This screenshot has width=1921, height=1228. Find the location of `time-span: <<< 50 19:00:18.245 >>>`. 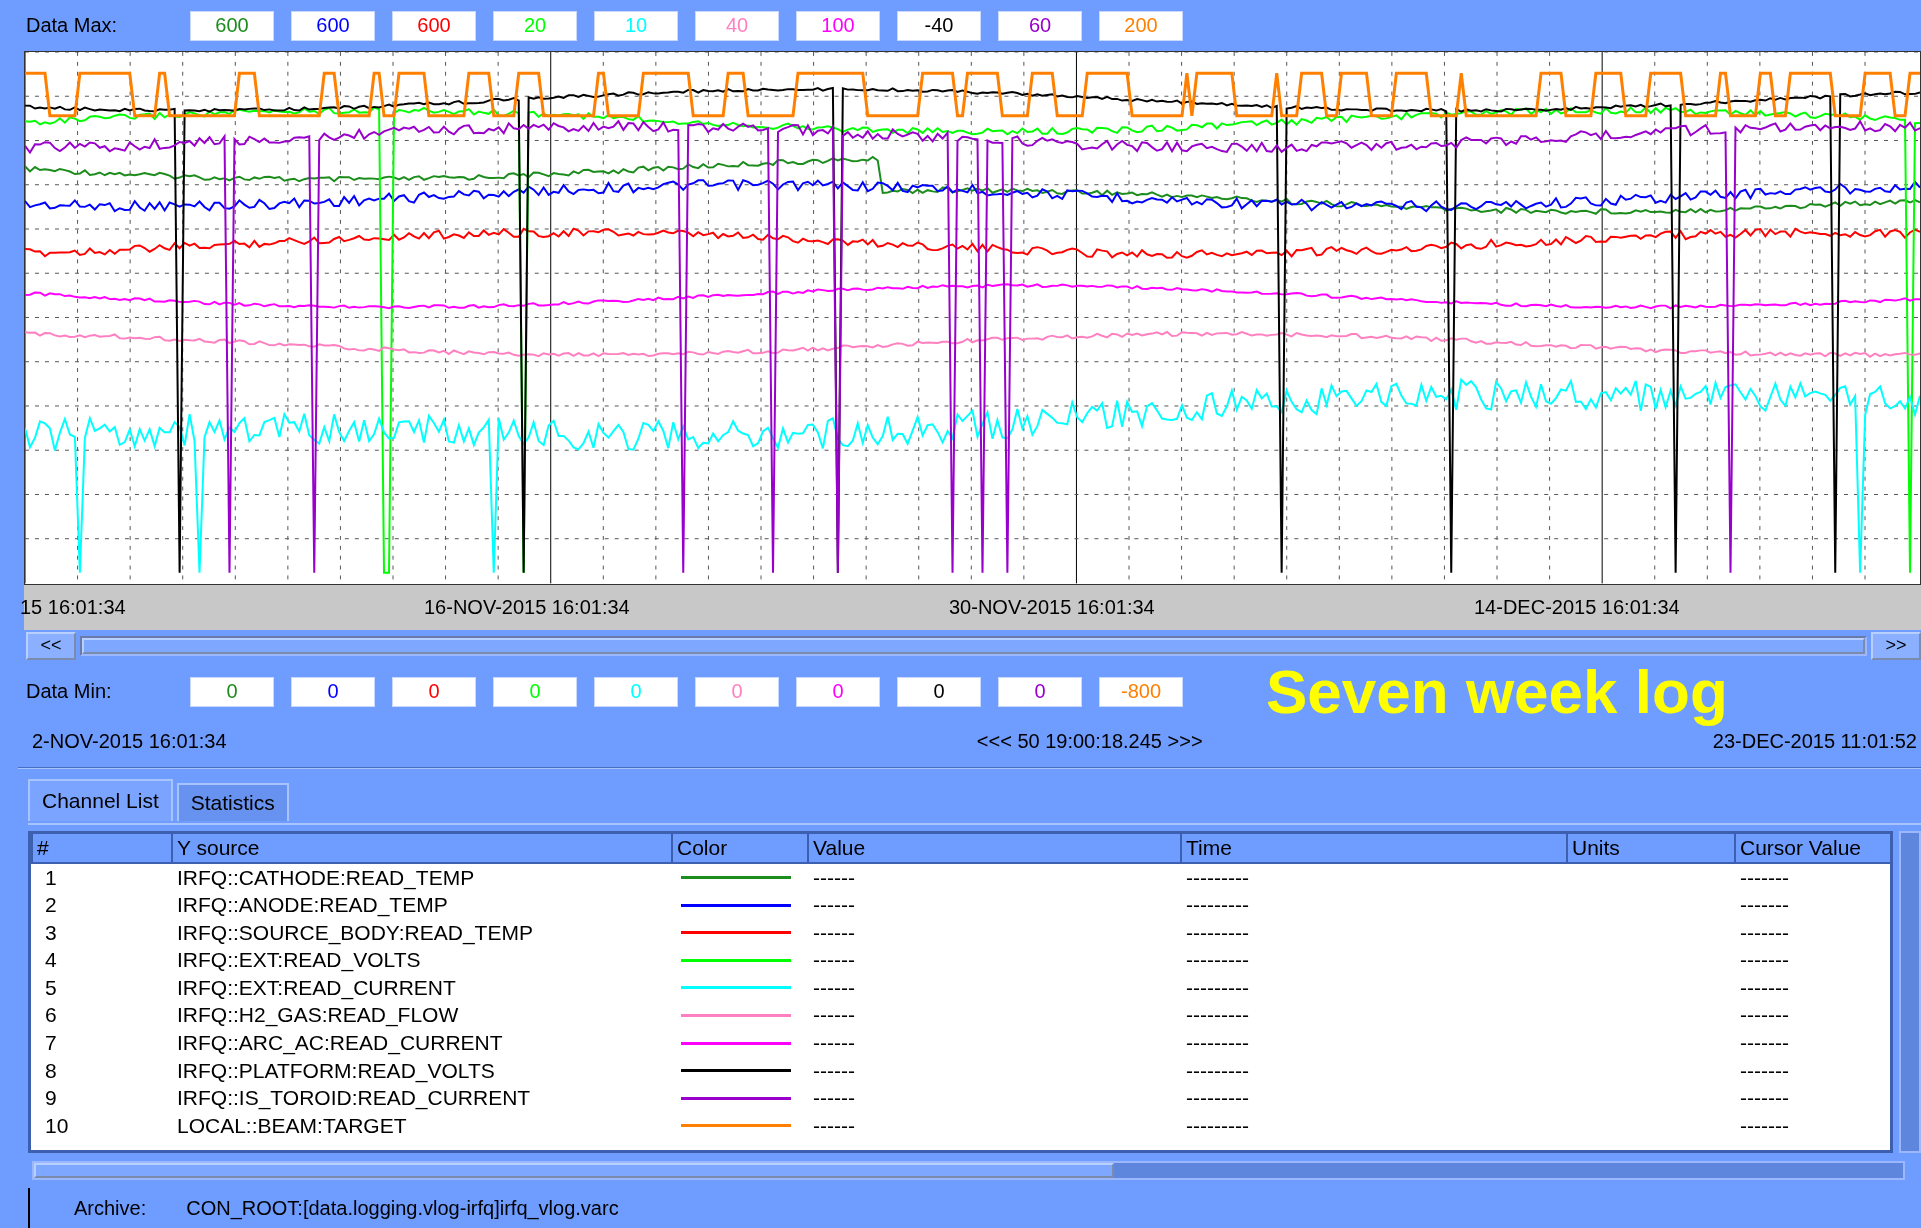

time-span: <<< 50 19:00:18.245 >>> is located at coordinates (1089, 741).